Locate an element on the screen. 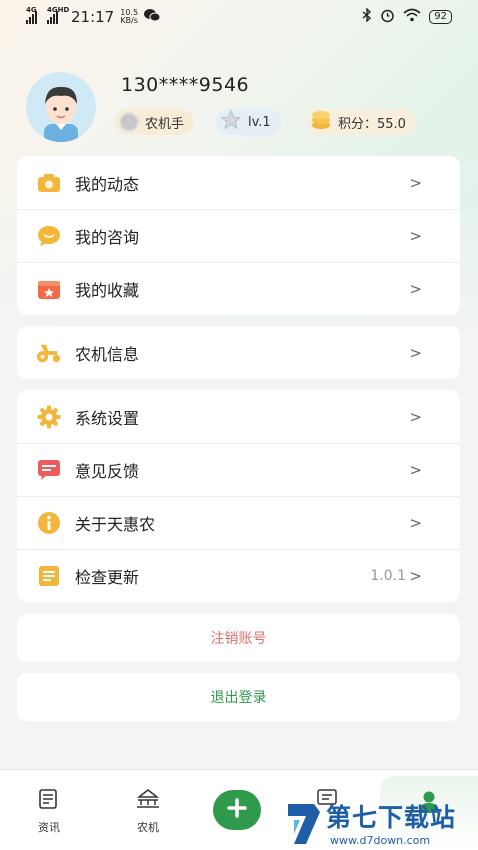  watermark-logo-icon is located at coordinates (304, 825).